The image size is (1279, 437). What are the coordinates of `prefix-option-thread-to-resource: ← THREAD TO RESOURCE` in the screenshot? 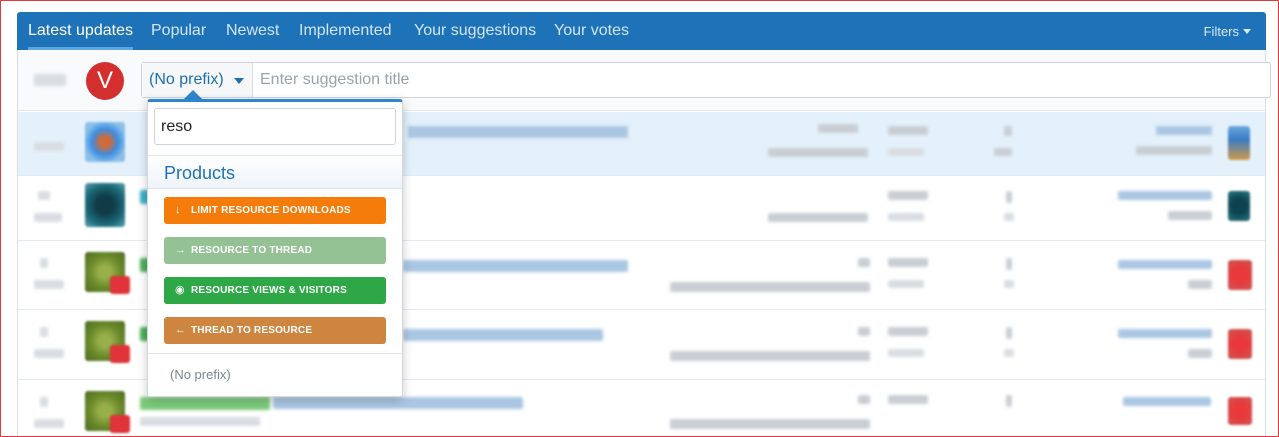 It's located at (275, 330).